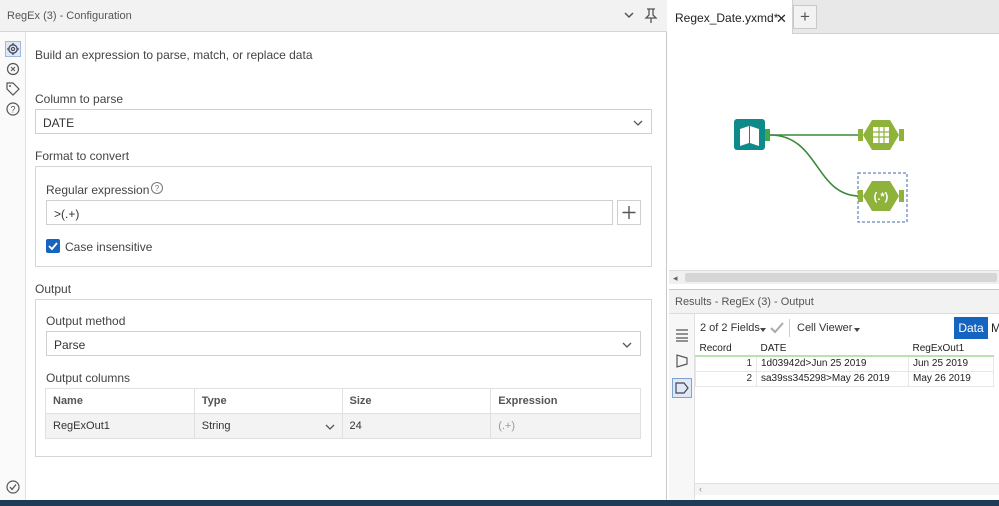  Describe the element at coordinates (333, 16) in the screenshot. I see `config-header: RegEx (3) - Configuration` at that location.